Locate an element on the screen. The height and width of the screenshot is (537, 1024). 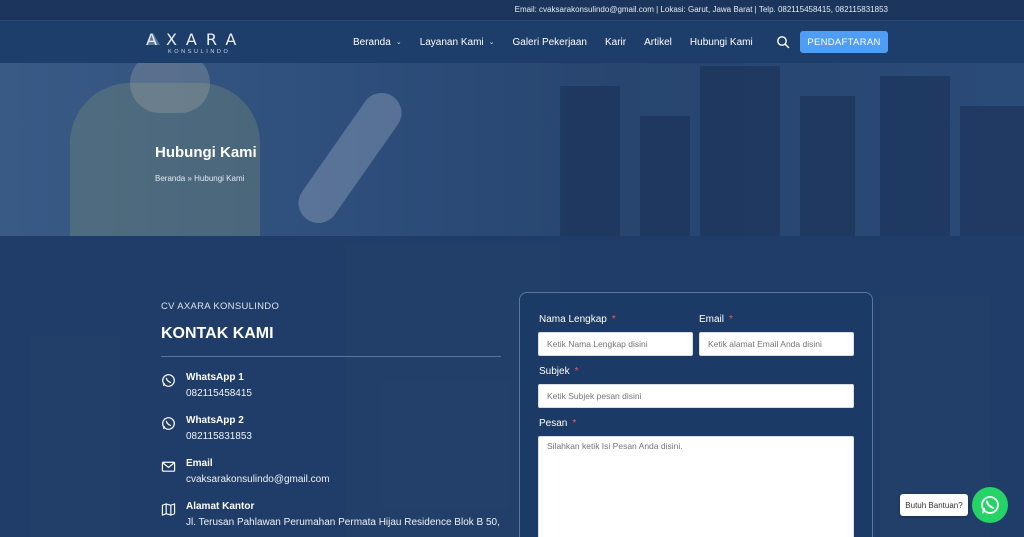
search-icon is located at coordinates (783, 42).